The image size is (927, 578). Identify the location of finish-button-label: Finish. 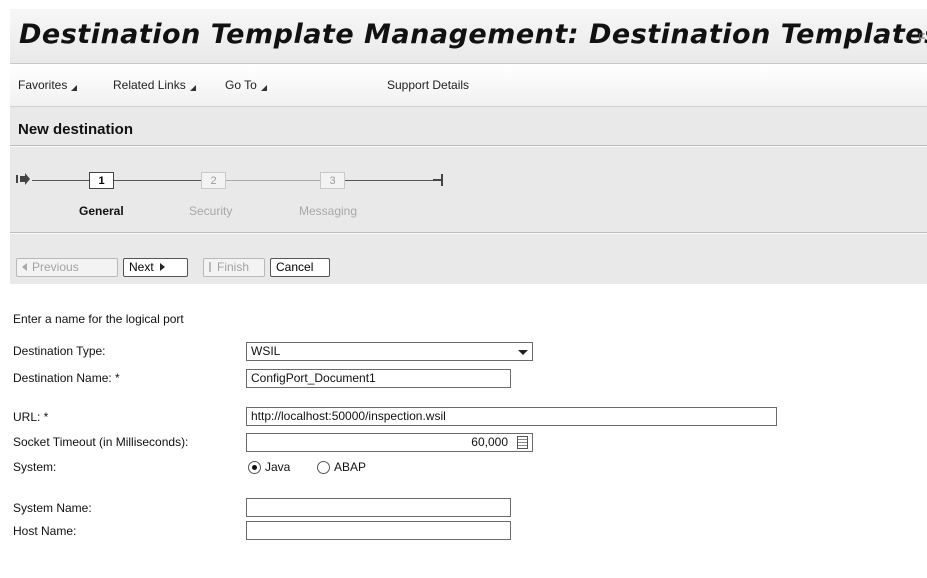
(233, 267).